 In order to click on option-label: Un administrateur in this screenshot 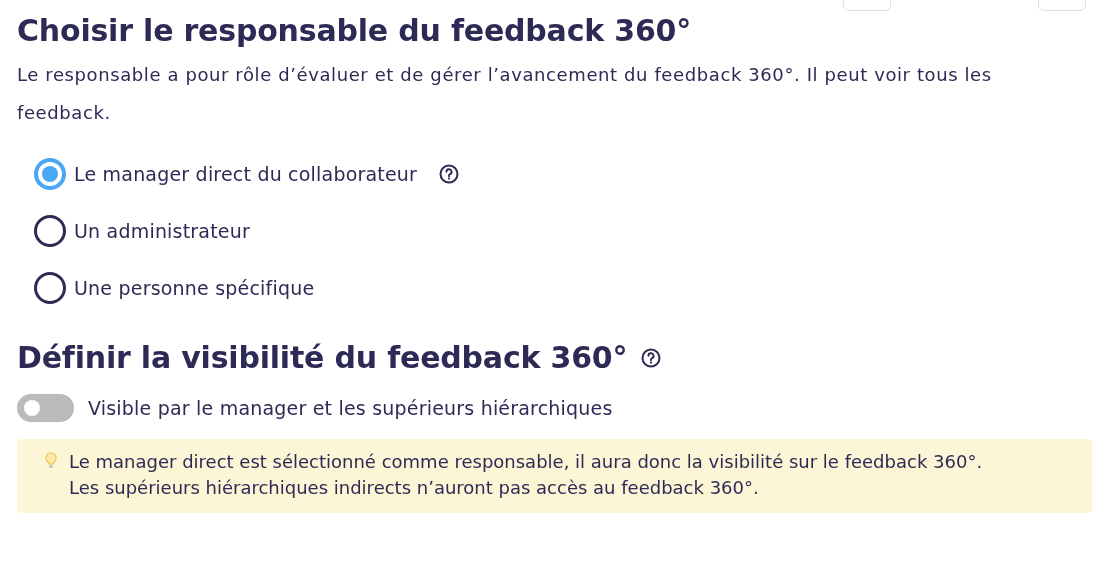, I will do `click(162, 231)`.